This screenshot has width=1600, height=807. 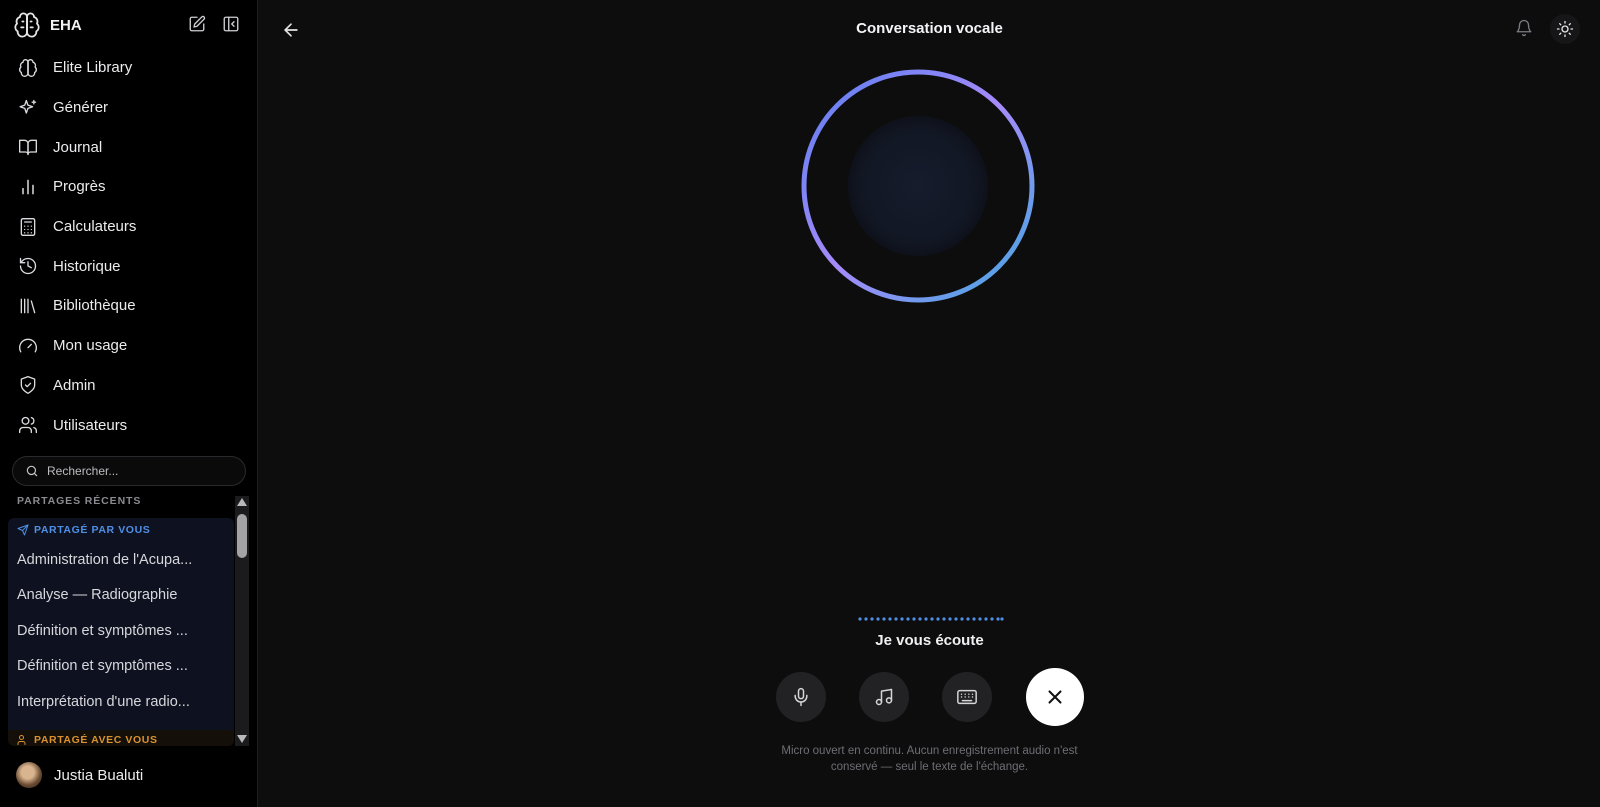 I want to click on sidebar-item-label: Admin, so click(x=74, y=385).